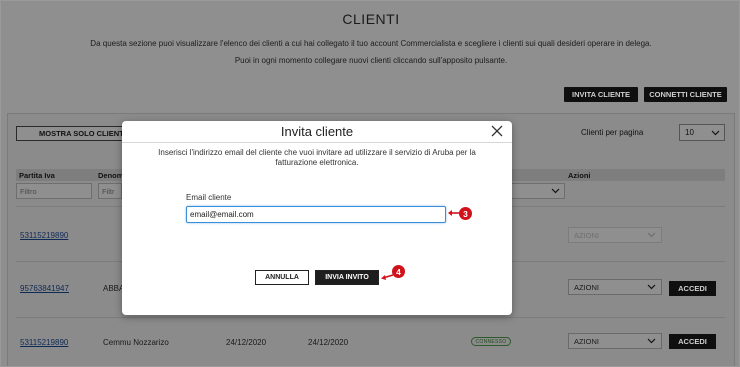 This screenshot has height=367, width=740. Describe the element at coordinates (465, 213) in the screenshot. I see `step-3-marker: 3` at that location.